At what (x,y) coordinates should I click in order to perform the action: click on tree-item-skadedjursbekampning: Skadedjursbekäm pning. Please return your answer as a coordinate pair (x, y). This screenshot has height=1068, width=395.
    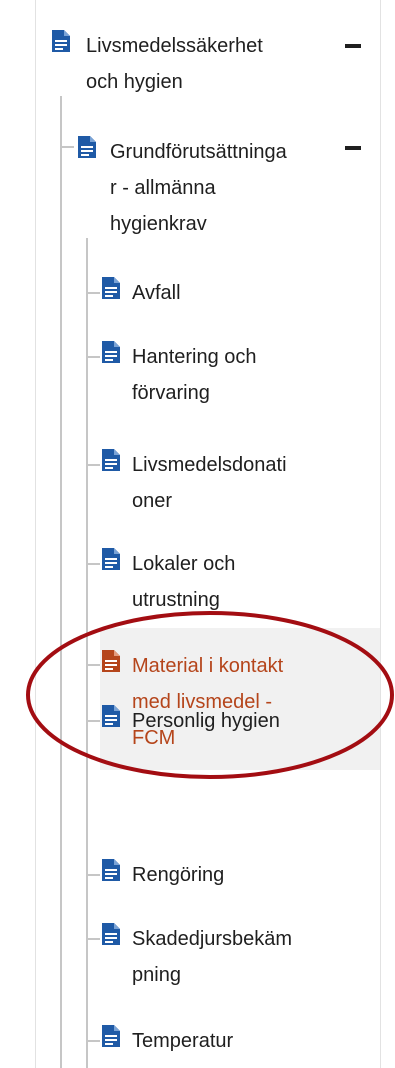
    Looking at the image, I should click on (232, 957).